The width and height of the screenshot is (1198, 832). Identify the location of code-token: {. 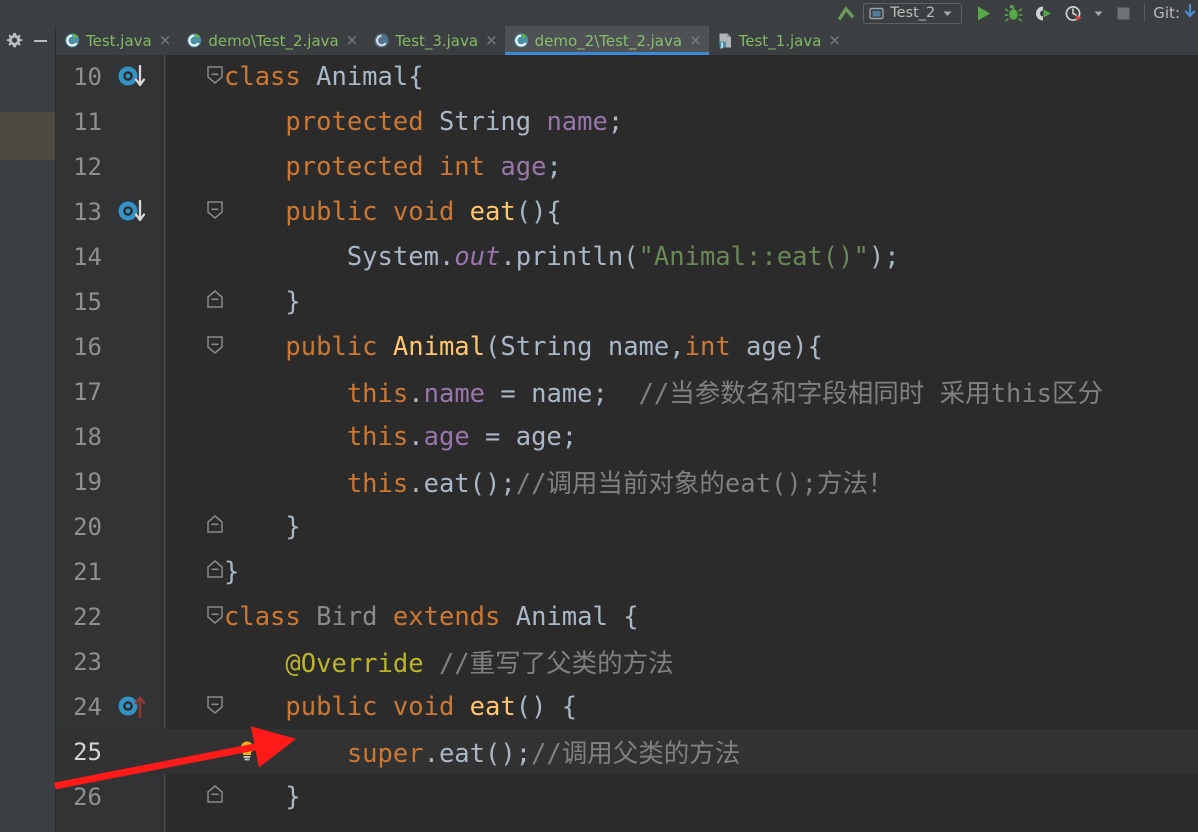
(623, 616).